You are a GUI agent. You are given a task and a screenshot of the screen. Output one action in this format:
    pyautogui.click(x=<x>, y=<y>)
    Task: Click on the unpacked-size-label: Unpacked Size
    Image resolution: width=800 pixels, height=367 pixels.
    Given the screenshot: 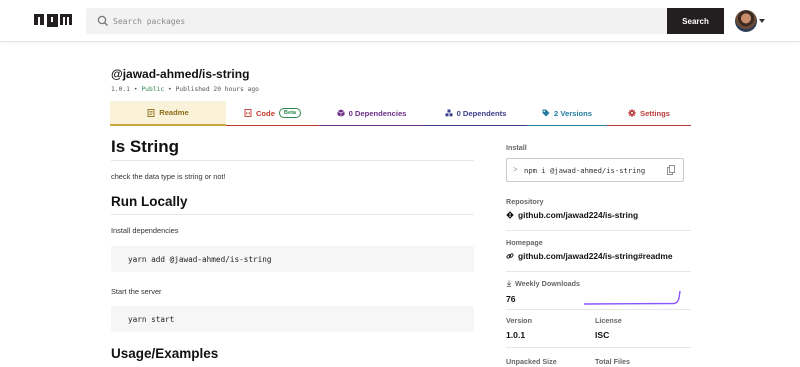 What is the action you would take?
    pyautogui.click(x=531, y=361)
    